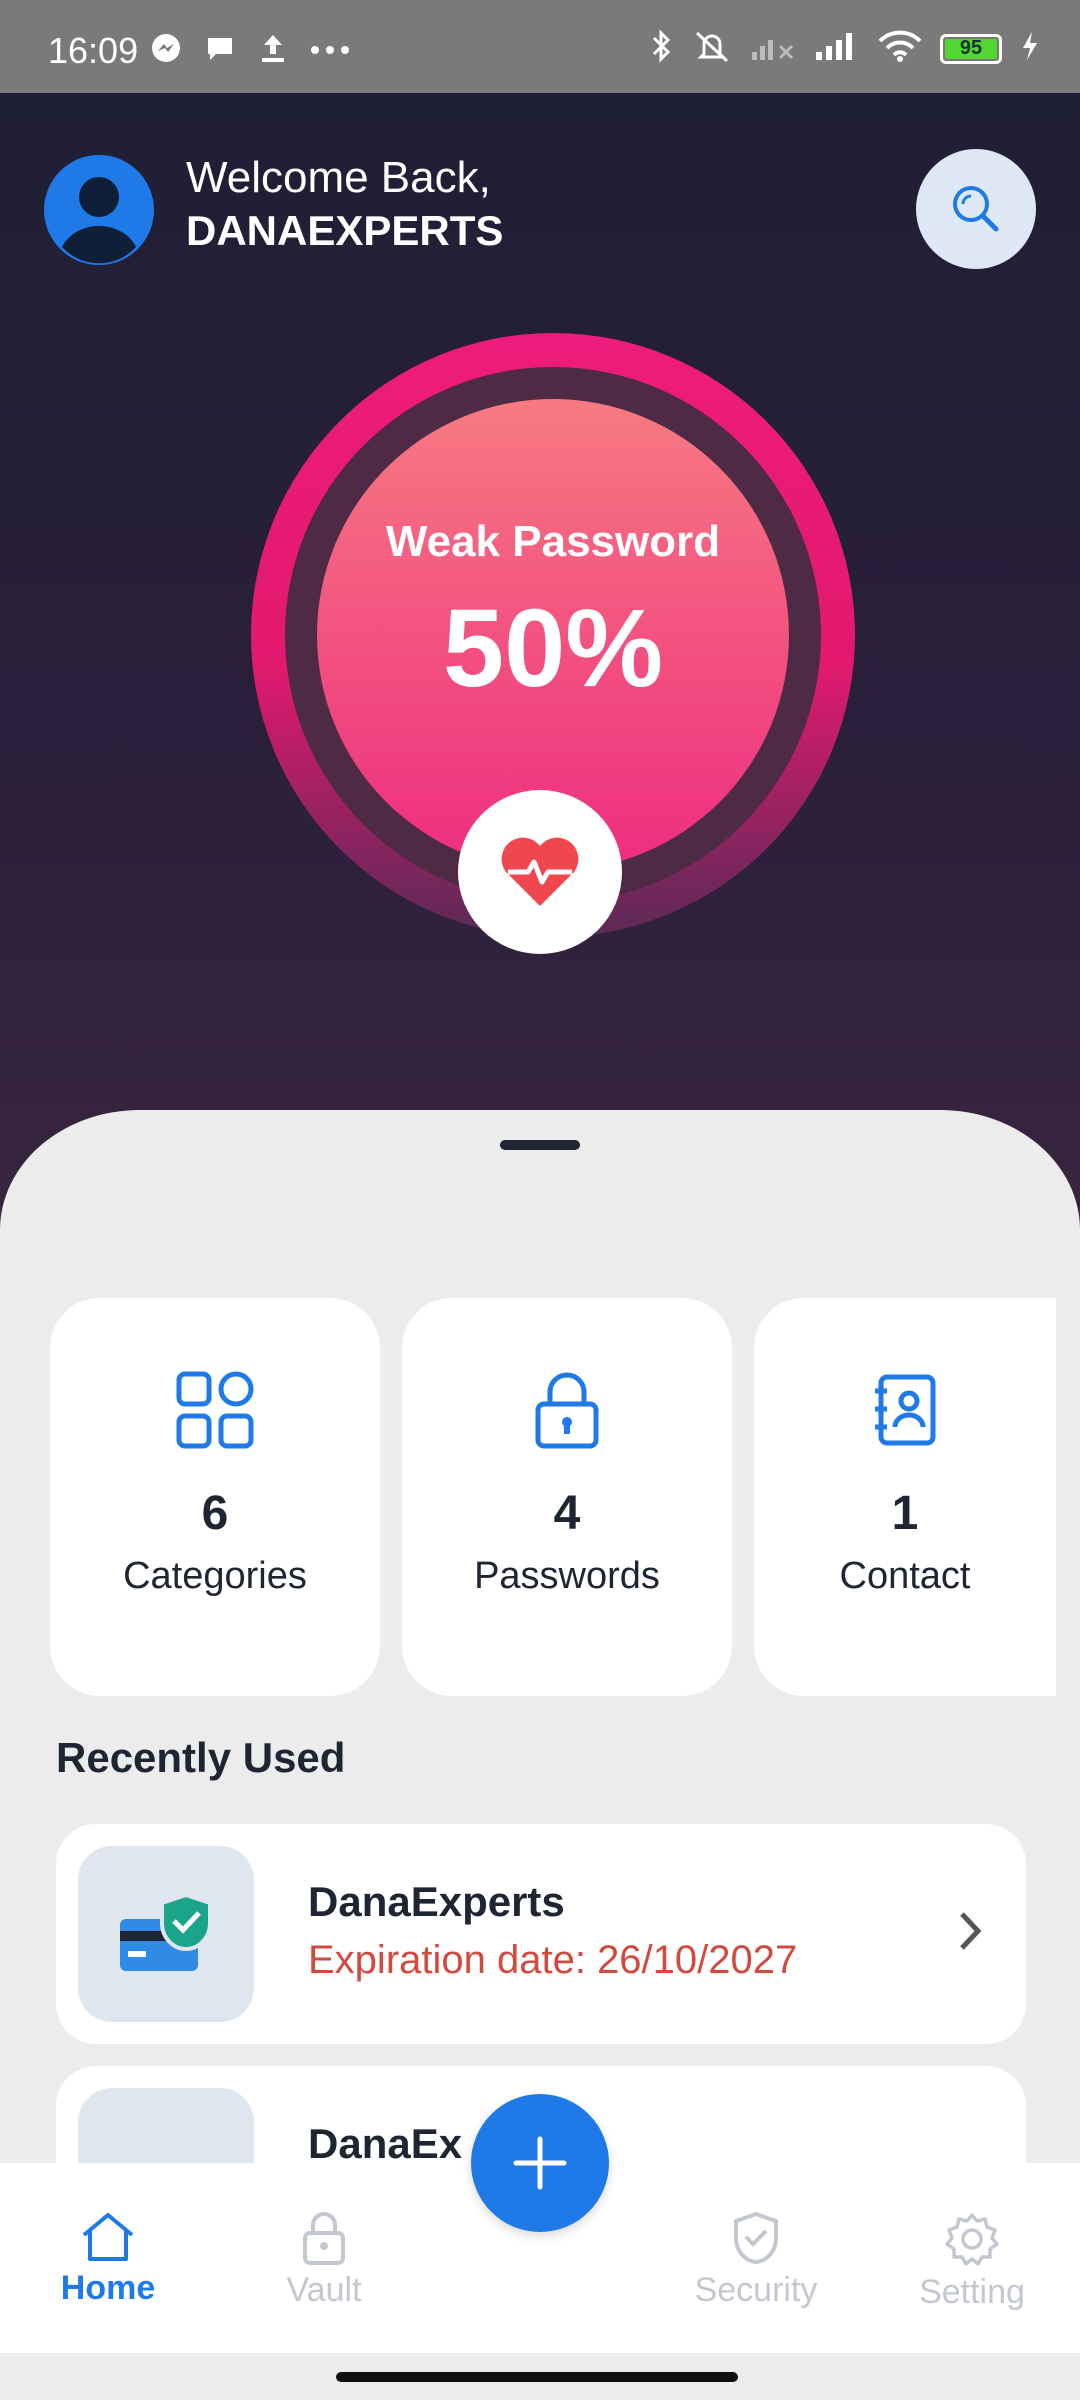  I want to click on health-check-button, so click(540, 872).